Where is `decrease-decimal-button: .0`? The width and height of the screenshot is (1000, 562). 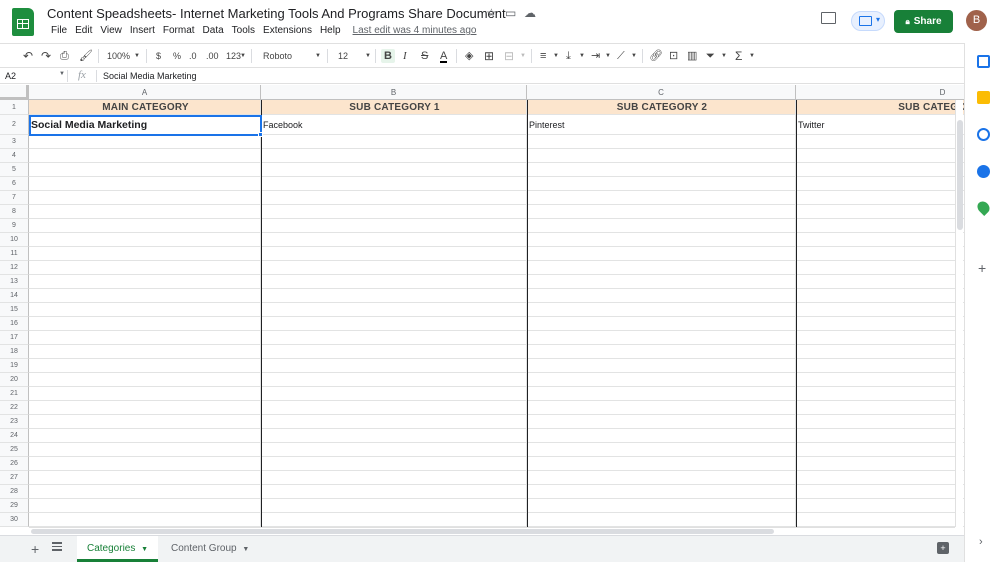 decrease-decimal-button: .0 is located at coordinates (193, 56).